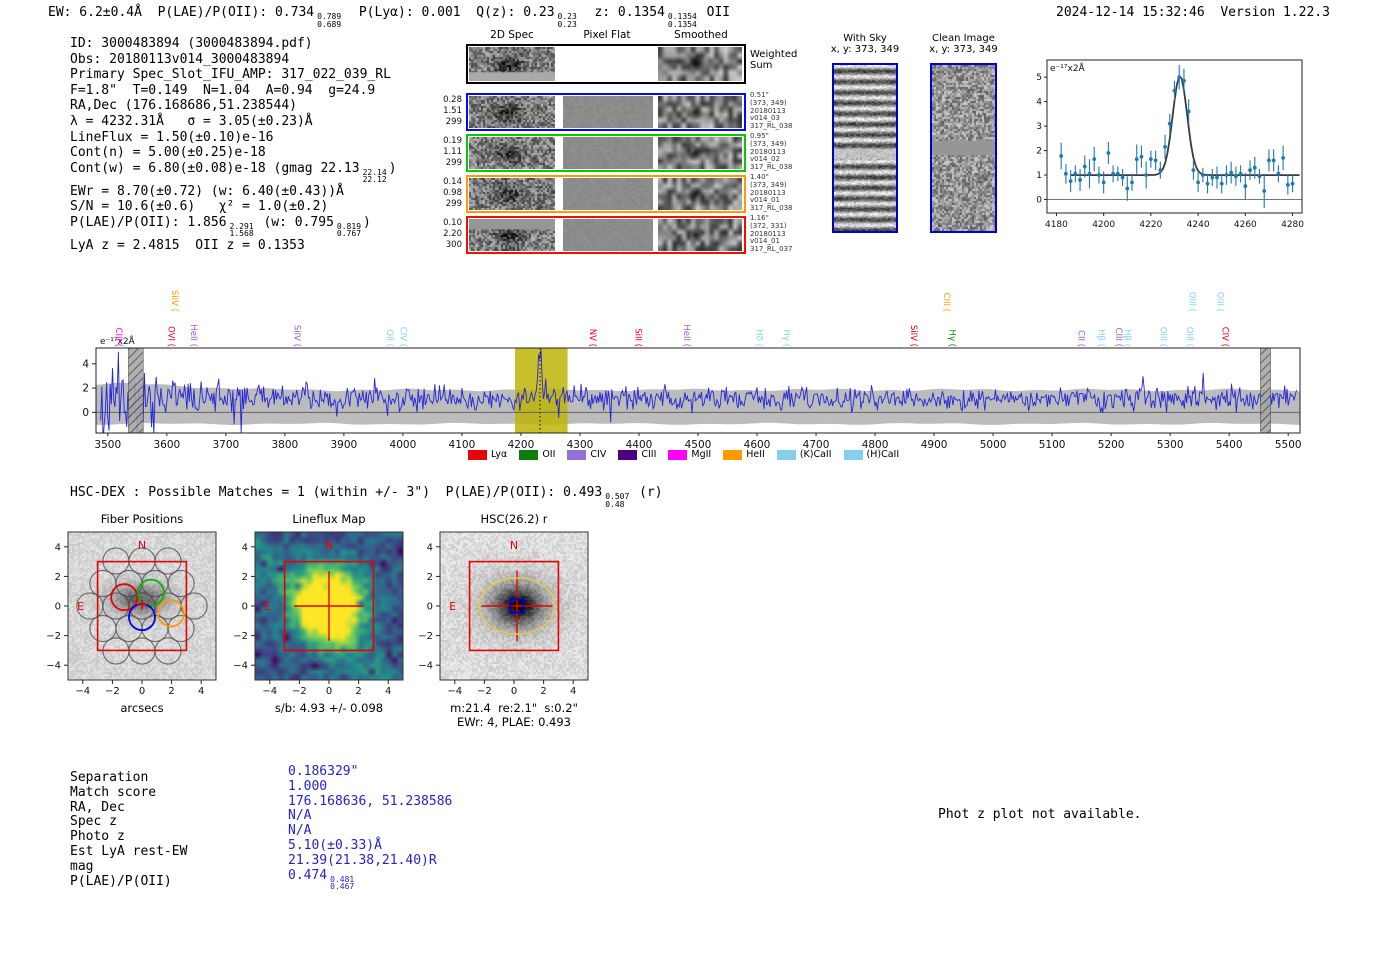 Image resolution: width=1400 pixels, height=953 pixels. I want to click on left-label-line: 299, so click(453, 163).